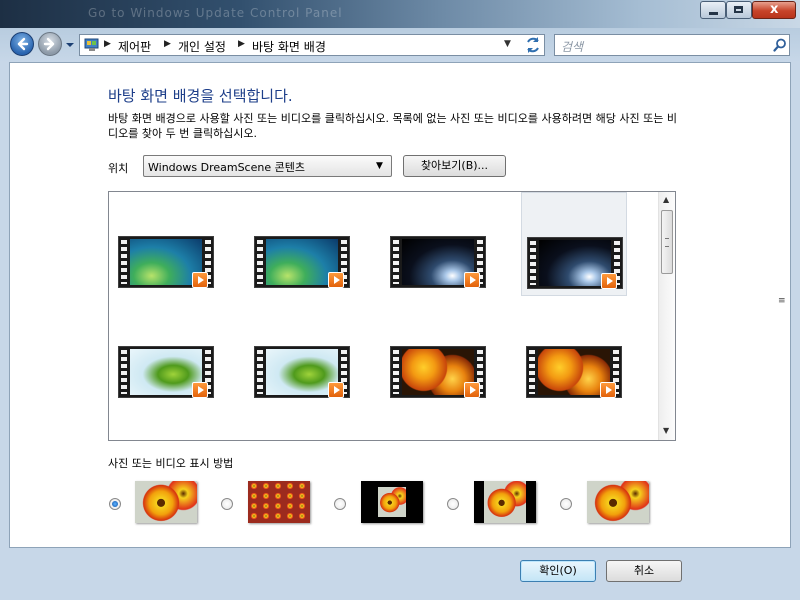 This screenshot has height=600, width=800. I want to click on maximize-button, so click(739, 10).